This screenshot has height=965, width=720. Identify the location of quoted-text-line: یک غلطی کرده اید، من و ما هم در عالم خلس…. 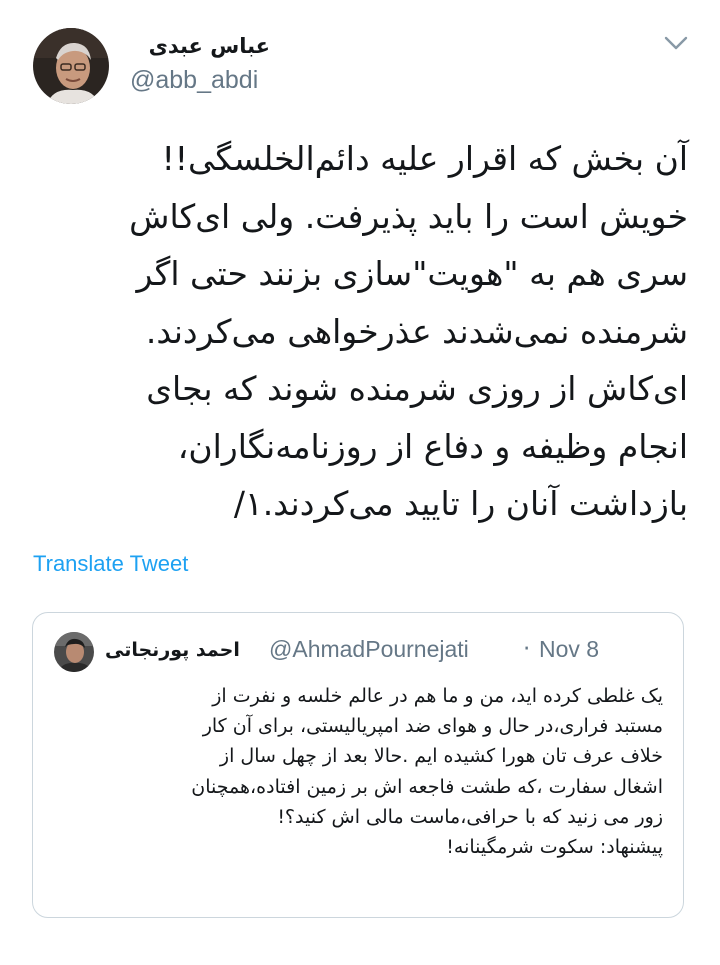
(437, 696).